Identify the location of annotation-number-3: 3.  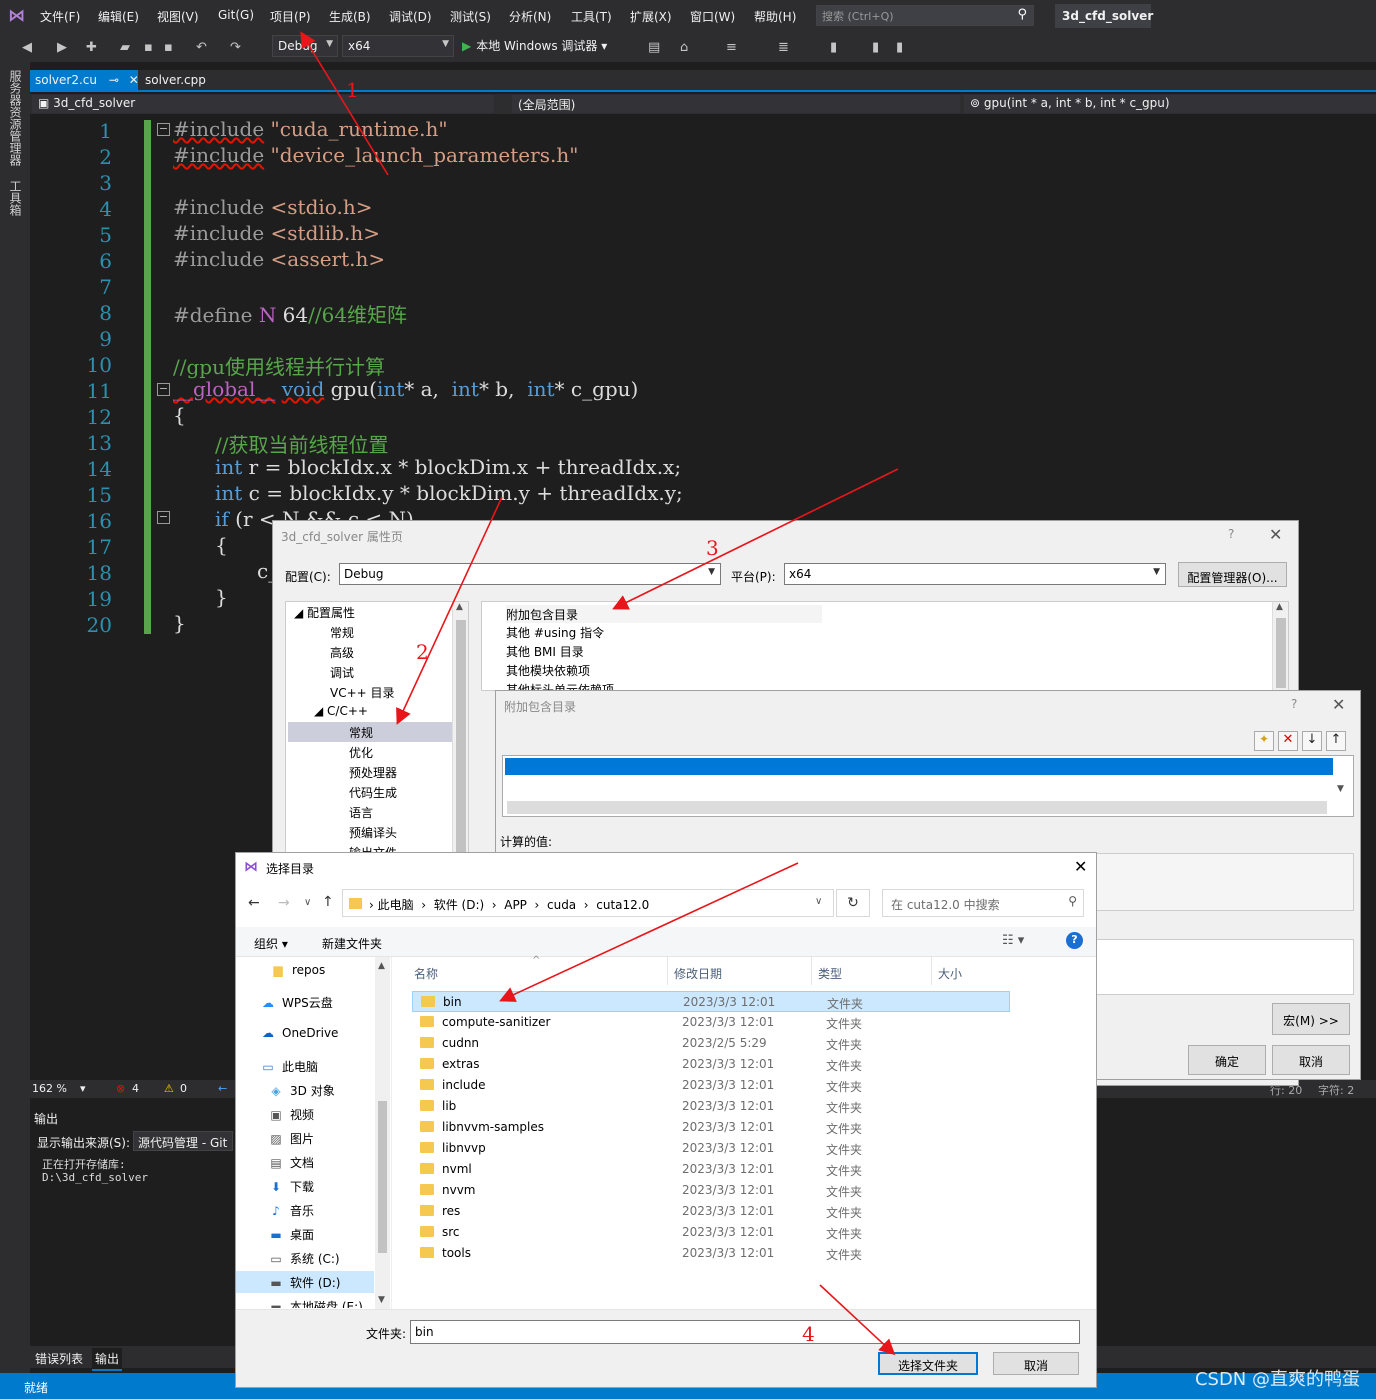
(712, 548).